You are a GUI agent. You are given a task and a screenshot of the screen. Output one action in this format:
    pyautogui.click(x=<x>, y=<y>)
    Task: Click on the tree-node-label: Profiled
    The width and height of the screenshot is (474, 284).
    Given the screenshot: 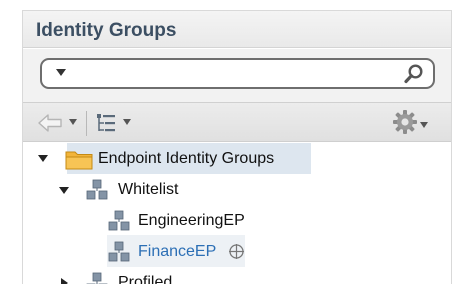 What is the action you would take?
    pyautogui.click(x=145, y=279)
    